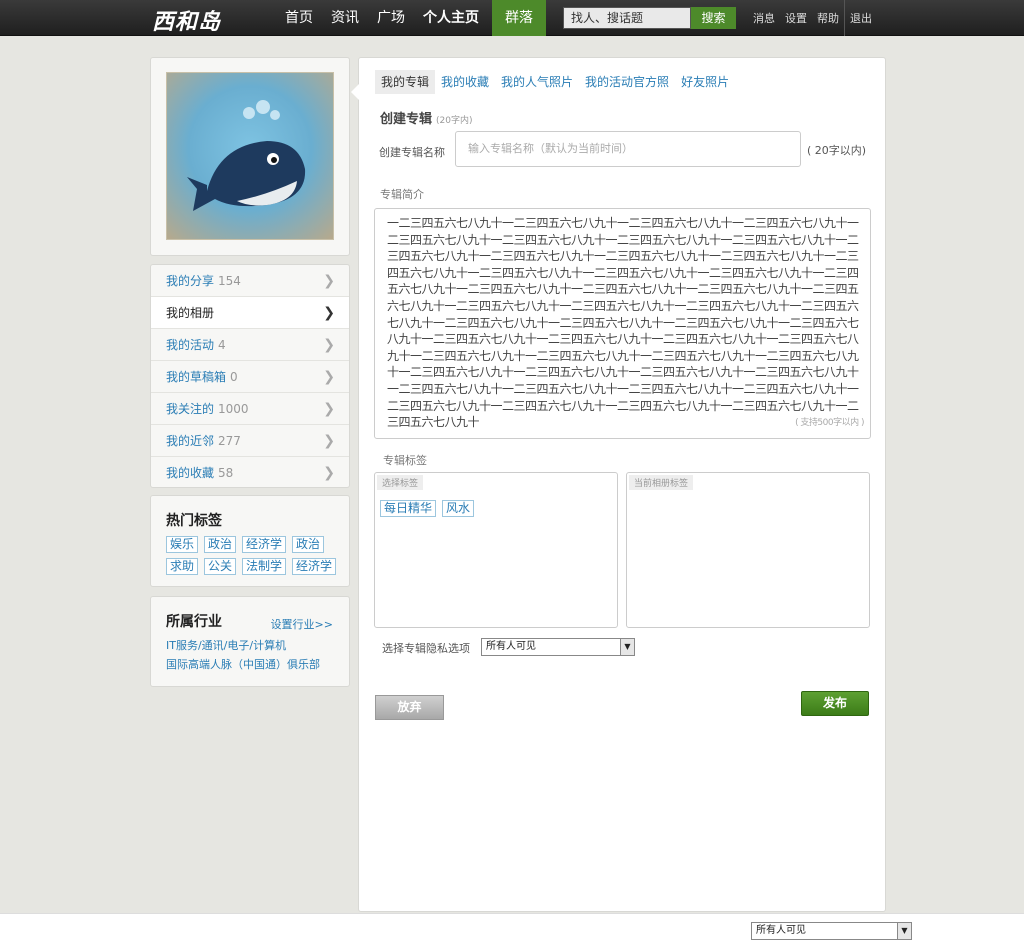 Image resolution: width=1024 pixels, height=942 pixels. I want to click on sidebar-item-activities: 我的活动 4 ❯, so click(250, 345).